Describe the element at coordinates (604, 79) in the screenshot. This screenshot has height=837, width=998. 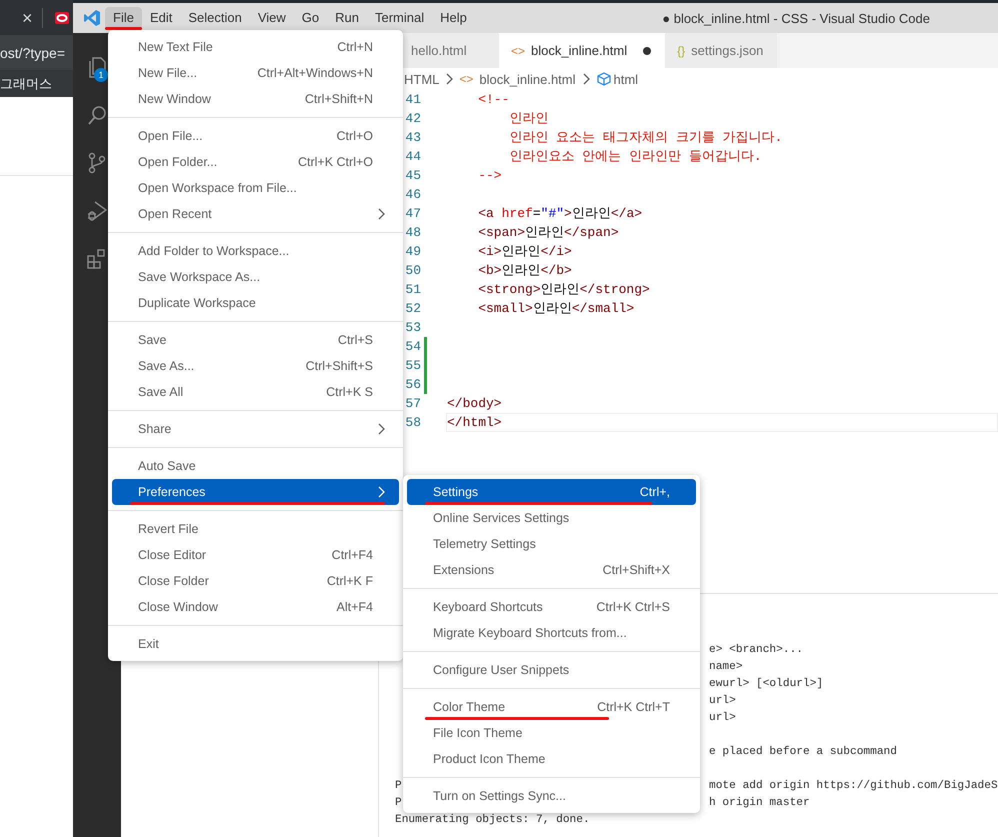
I see `cube-icon` at that location.